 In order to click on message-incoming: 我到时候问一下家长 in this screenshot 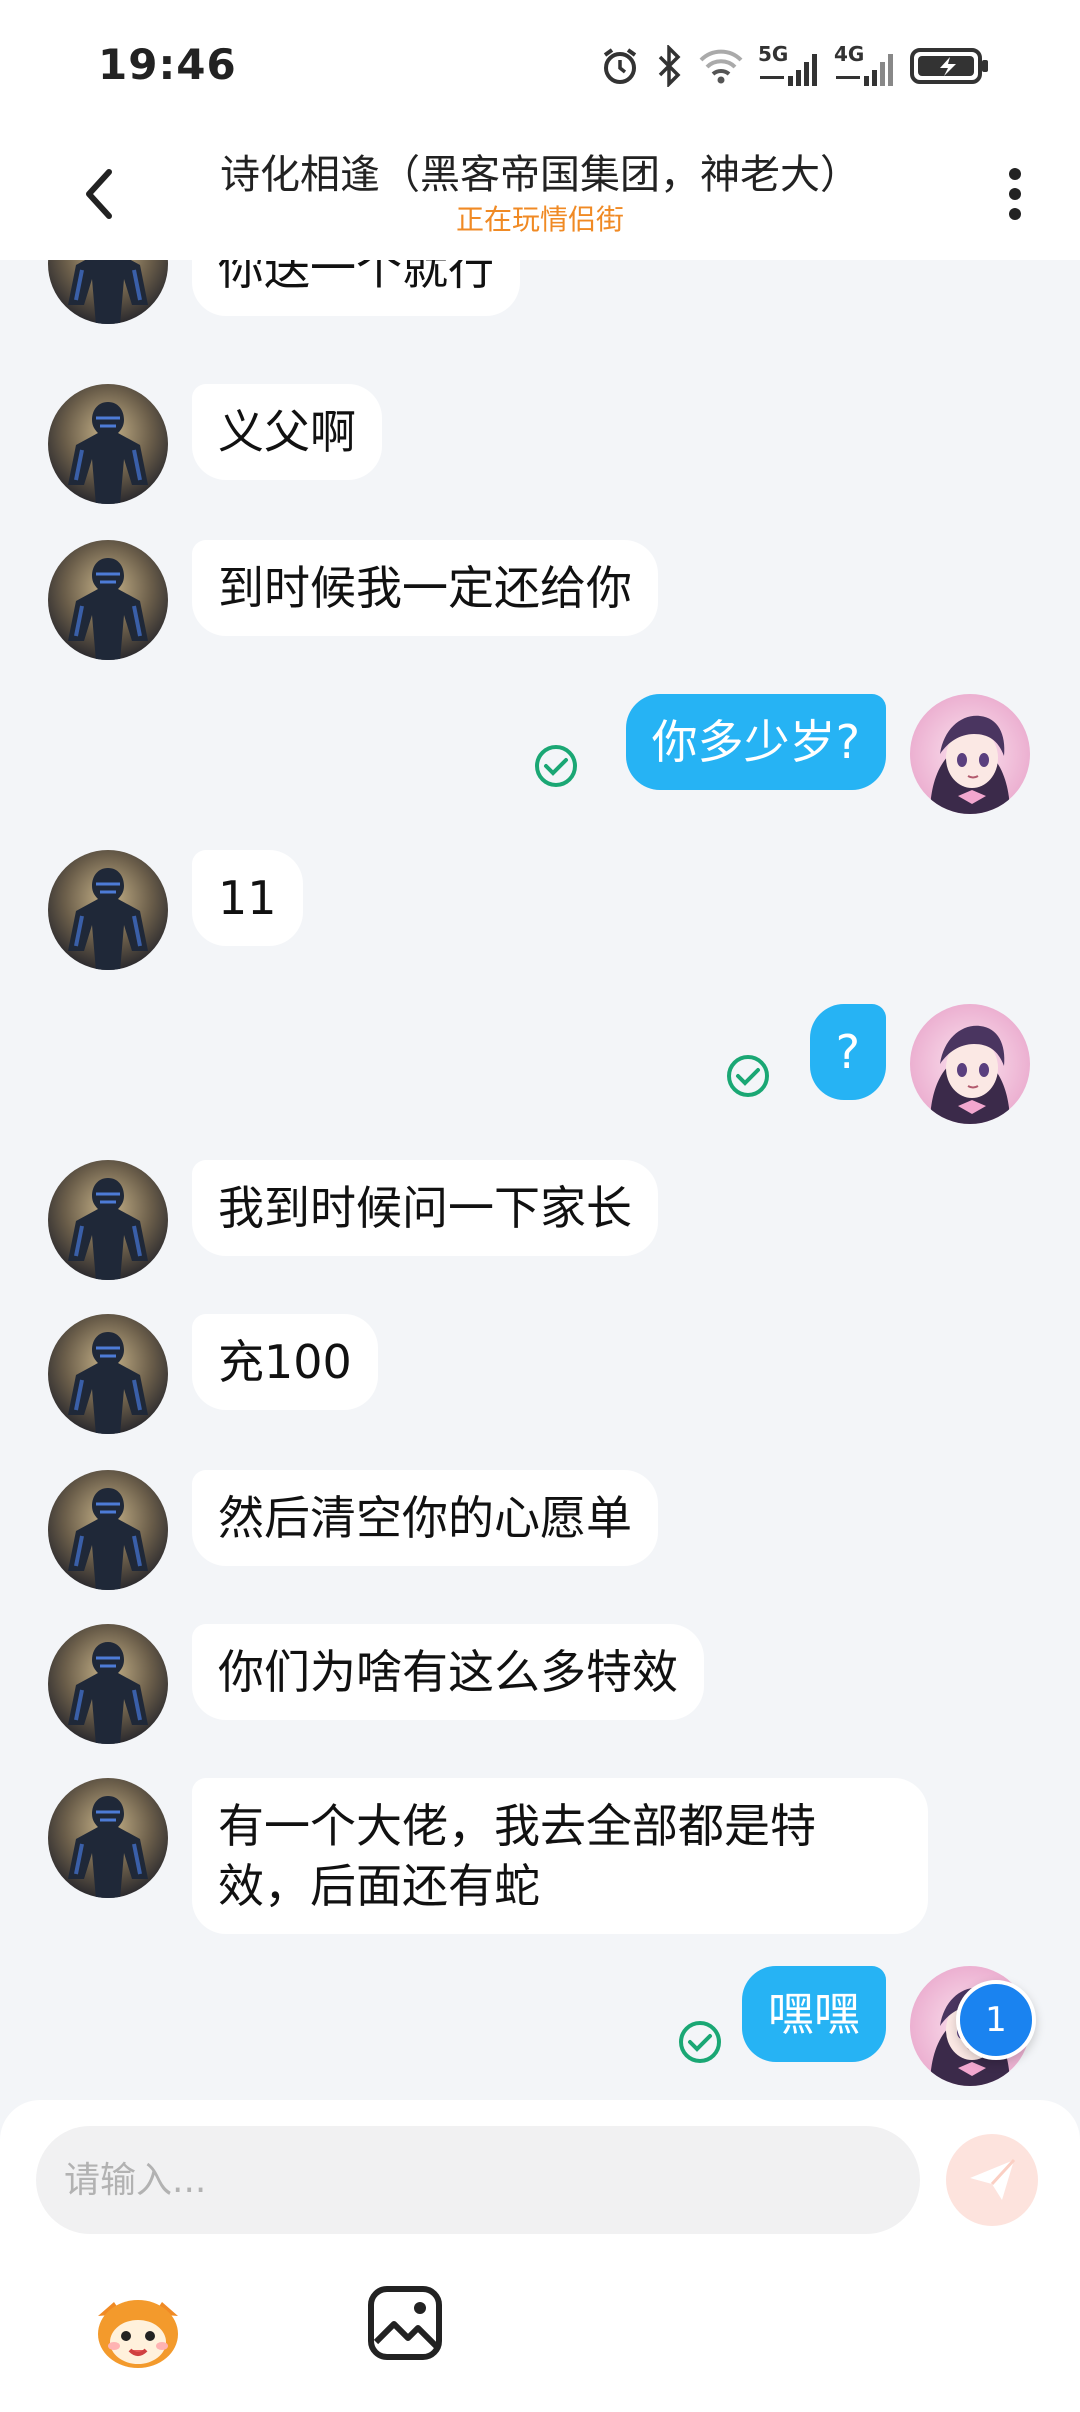, I will do `click(540, 1220)`.